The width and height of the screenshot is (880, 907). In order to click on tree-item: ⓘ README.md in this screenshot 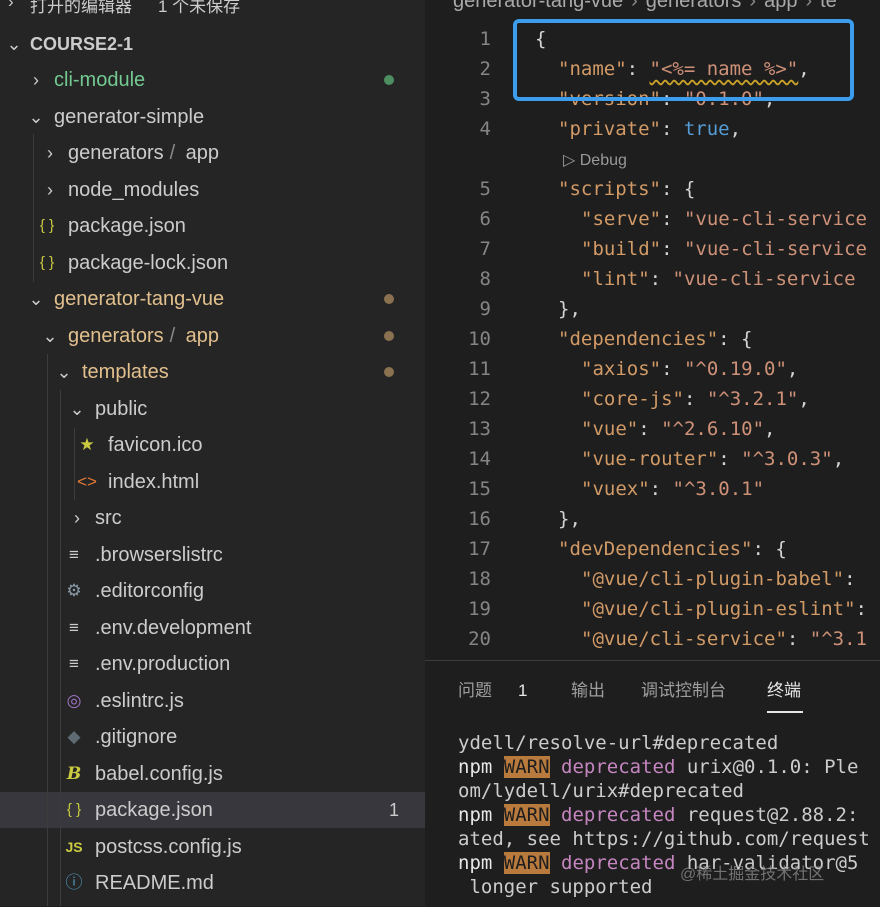, I will do `click(212, 883)`.